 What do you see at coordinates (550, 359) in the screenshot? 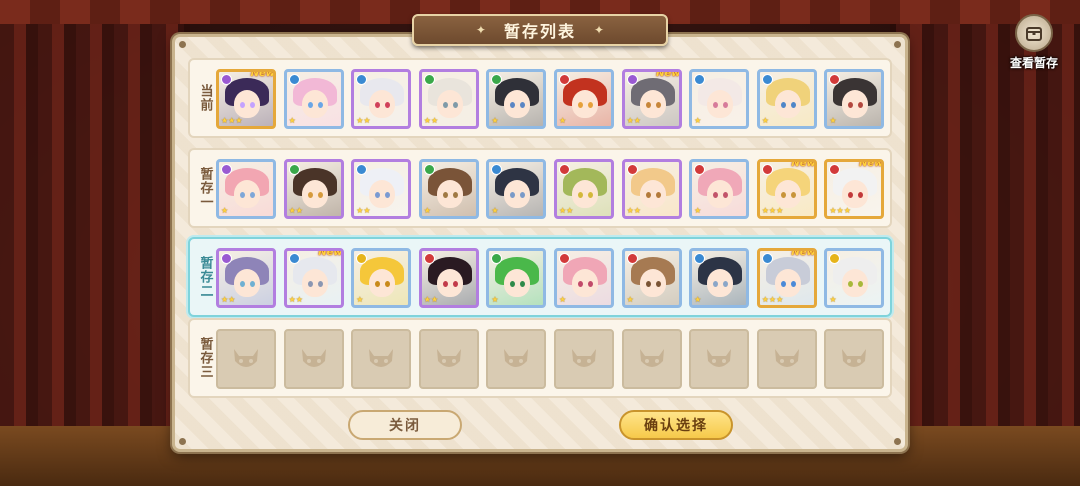
I see `card-list` at bounding box center [550, 359].